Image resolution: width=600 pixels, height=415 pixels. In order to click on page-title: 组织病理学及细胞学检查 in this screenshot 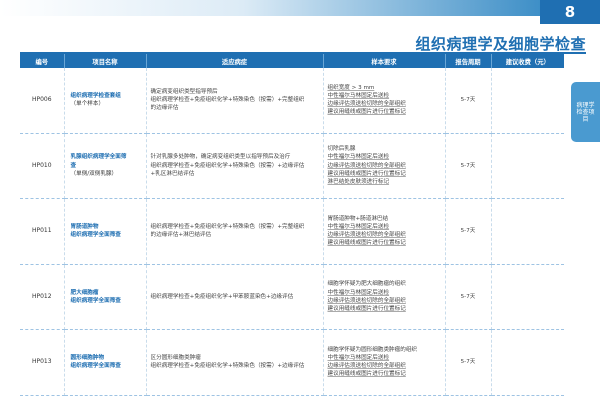, I will do `click(500, 44)`.